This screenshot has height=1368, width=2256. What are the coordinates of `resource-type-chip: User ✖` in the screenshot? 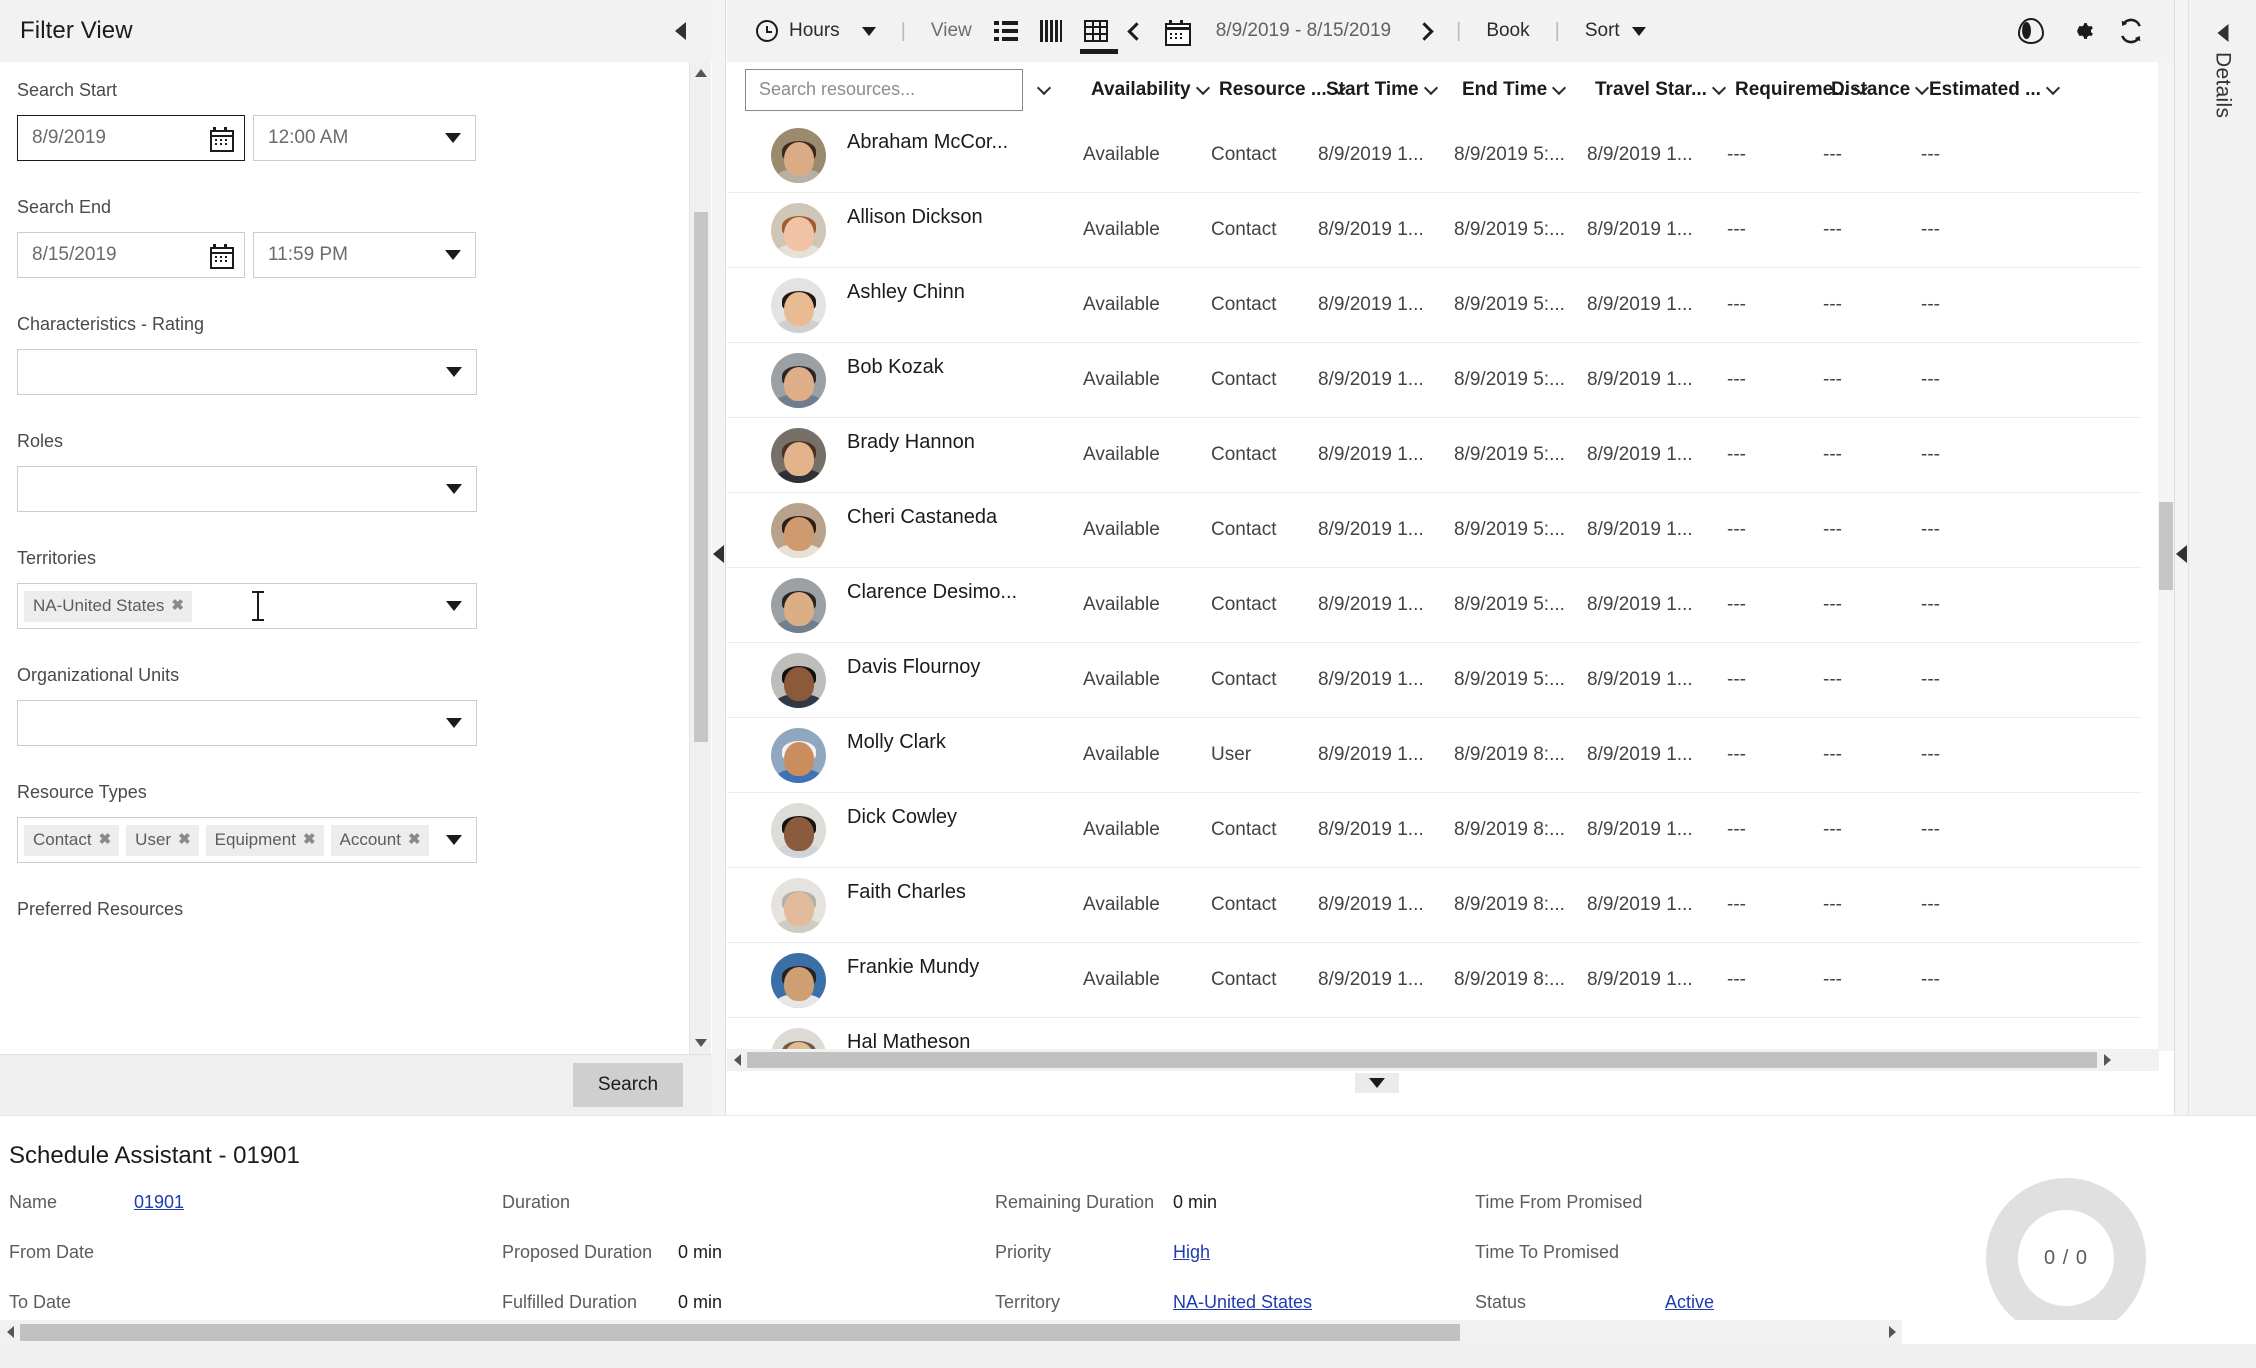 It's located at (162, 840).